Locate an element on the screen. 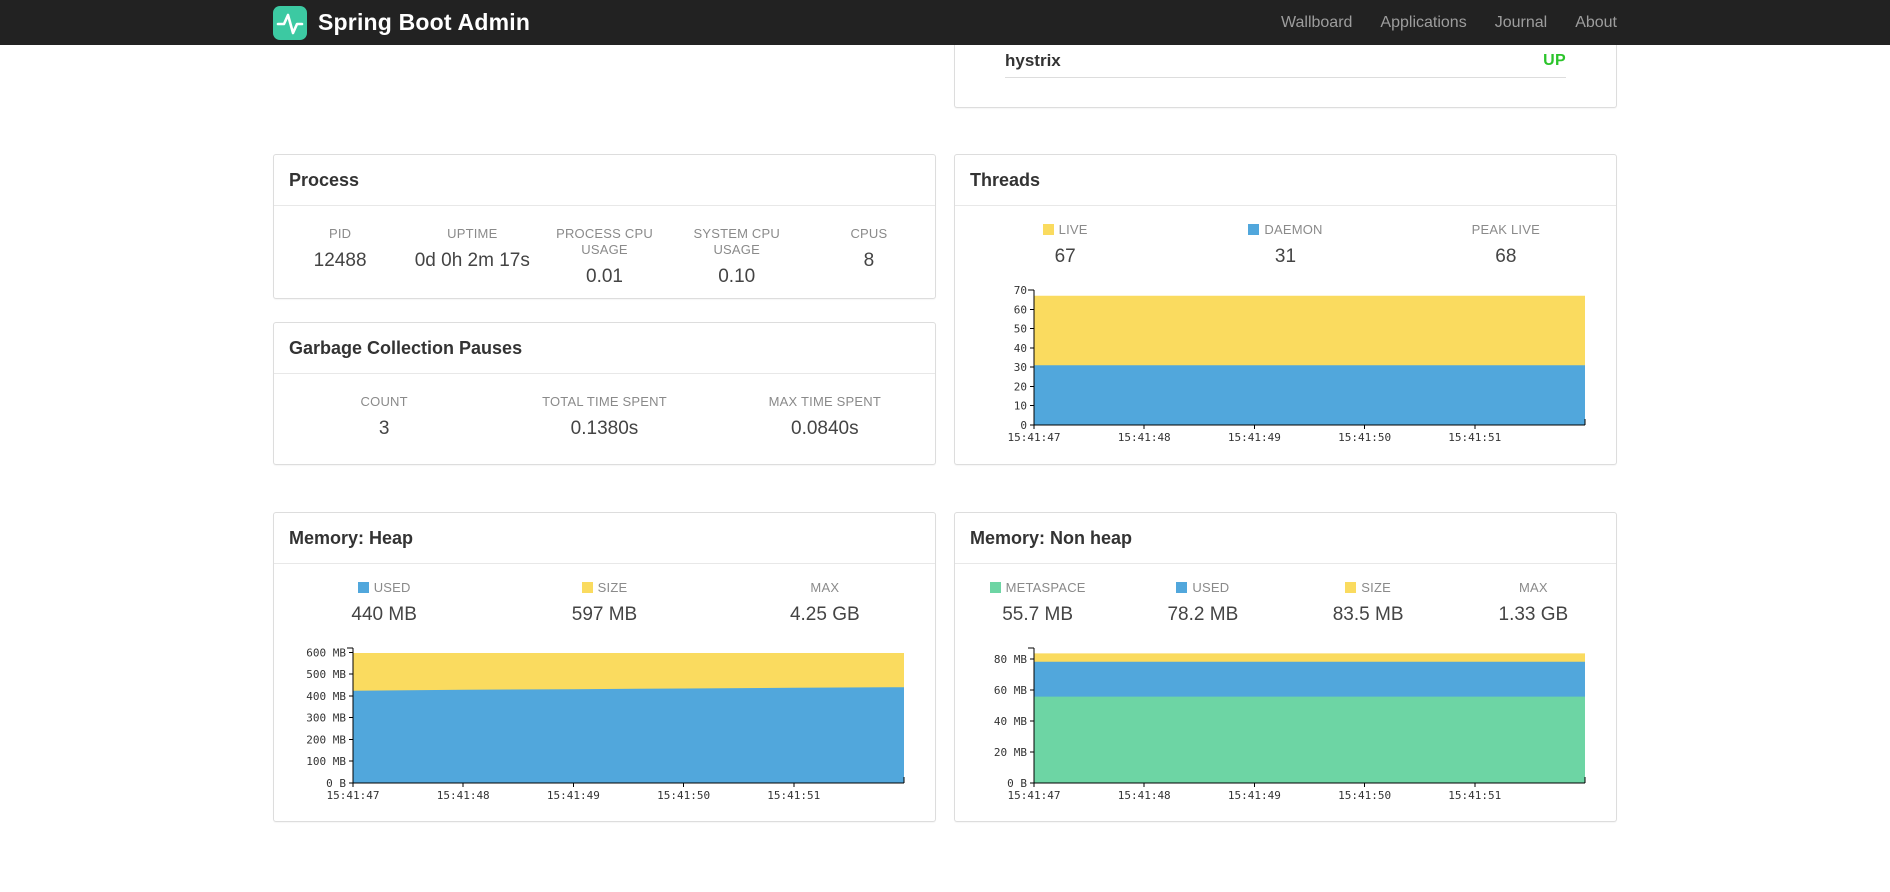 Image resolution: width=1890 pixels, height=892 pixels. svg-text: 15:41:51 is located at coordinates (793, 795).